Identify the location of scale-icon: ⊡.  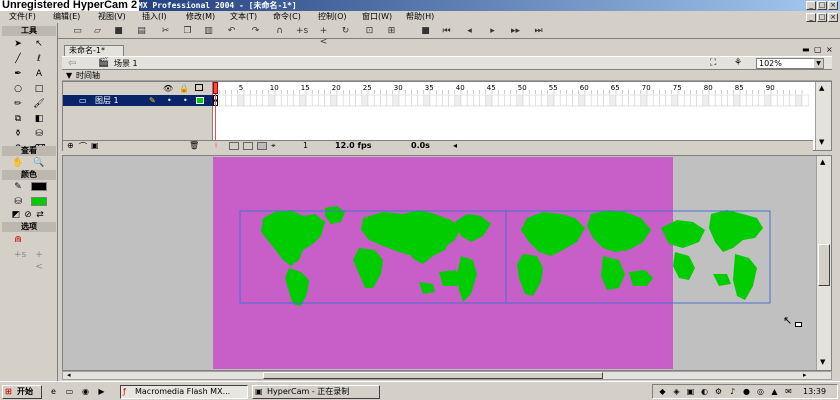
(369, 31).